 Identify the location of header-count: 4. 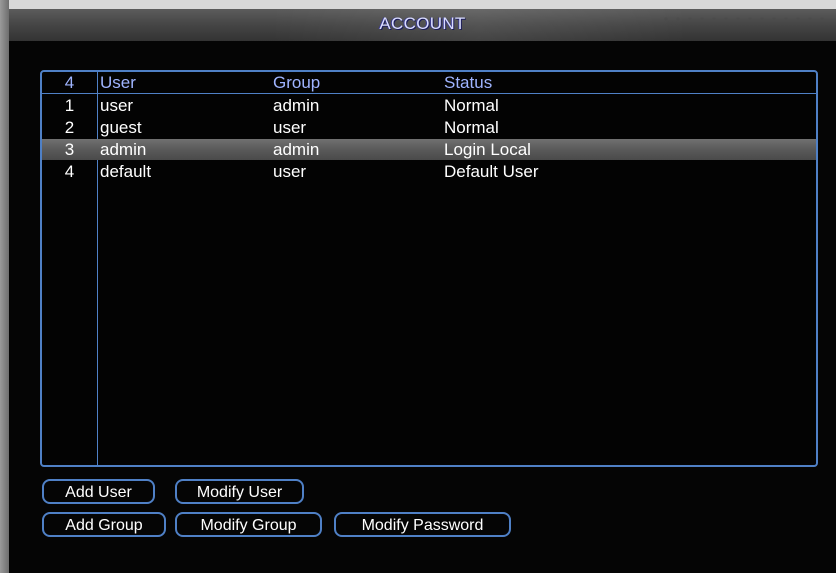
(69, 82).